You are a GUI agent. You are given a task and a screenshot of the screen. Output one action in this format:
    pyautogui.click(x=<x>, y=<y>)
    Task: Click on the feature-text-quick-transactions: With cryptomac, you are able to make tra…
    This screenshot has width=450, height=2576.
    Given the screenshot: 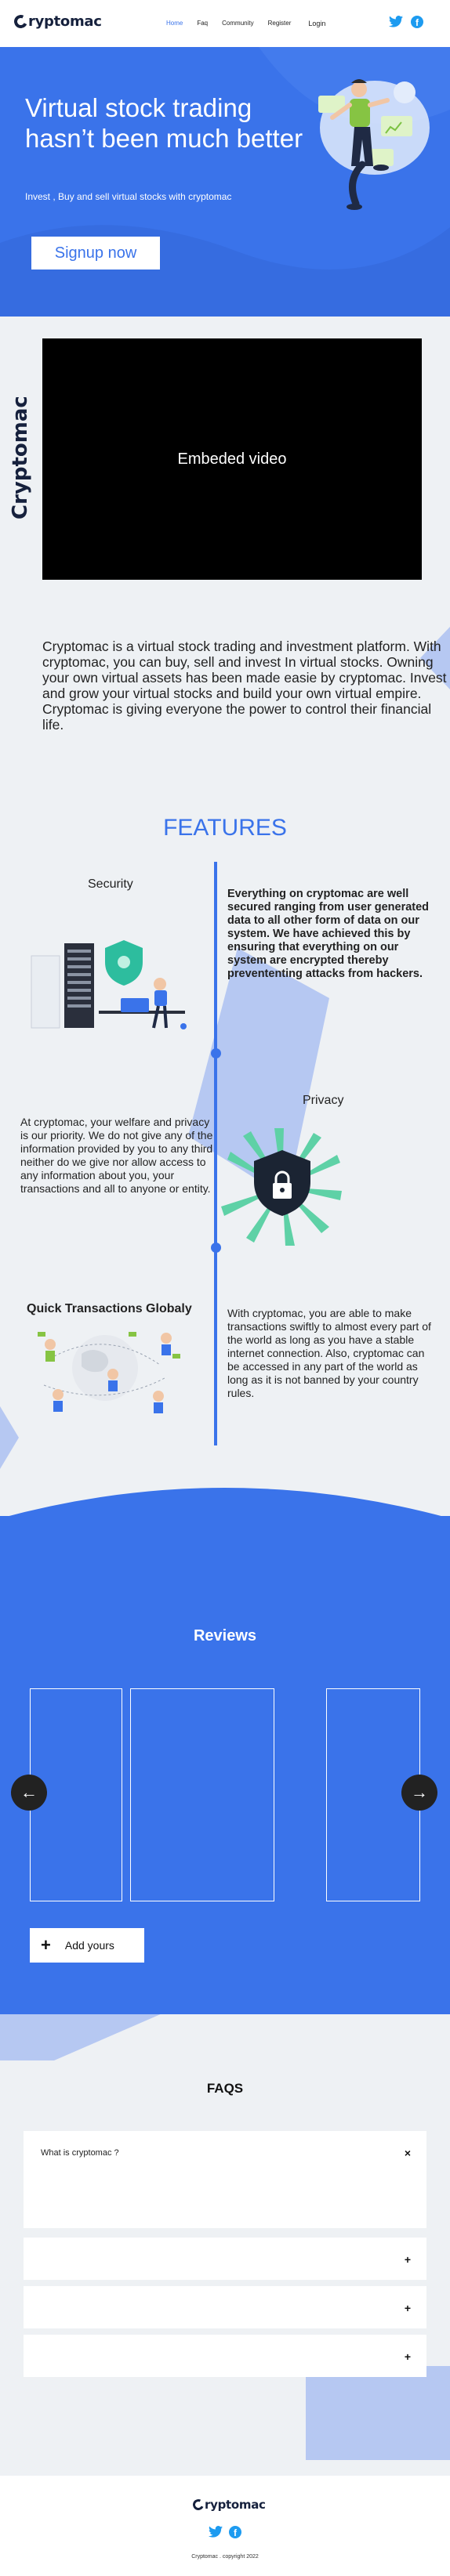 What is the action you would take?
    pyautogui.click(x=329, y=1353)
    